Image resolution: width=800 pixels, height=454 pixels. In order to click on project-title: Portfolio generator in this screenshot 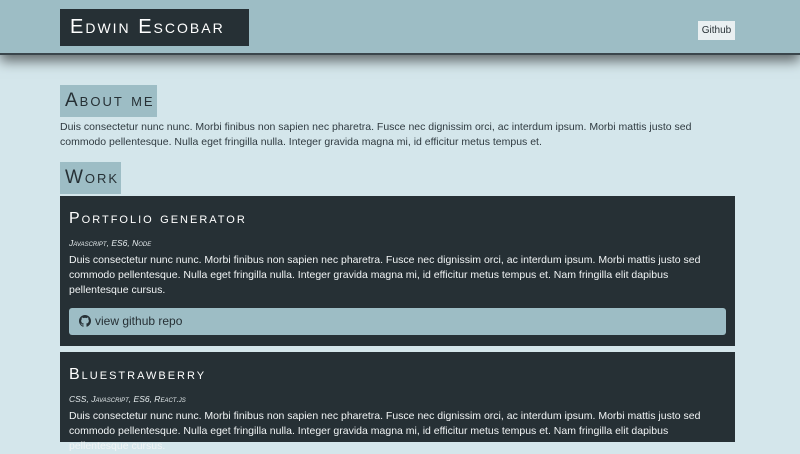, I will do `click(158, 218)`.